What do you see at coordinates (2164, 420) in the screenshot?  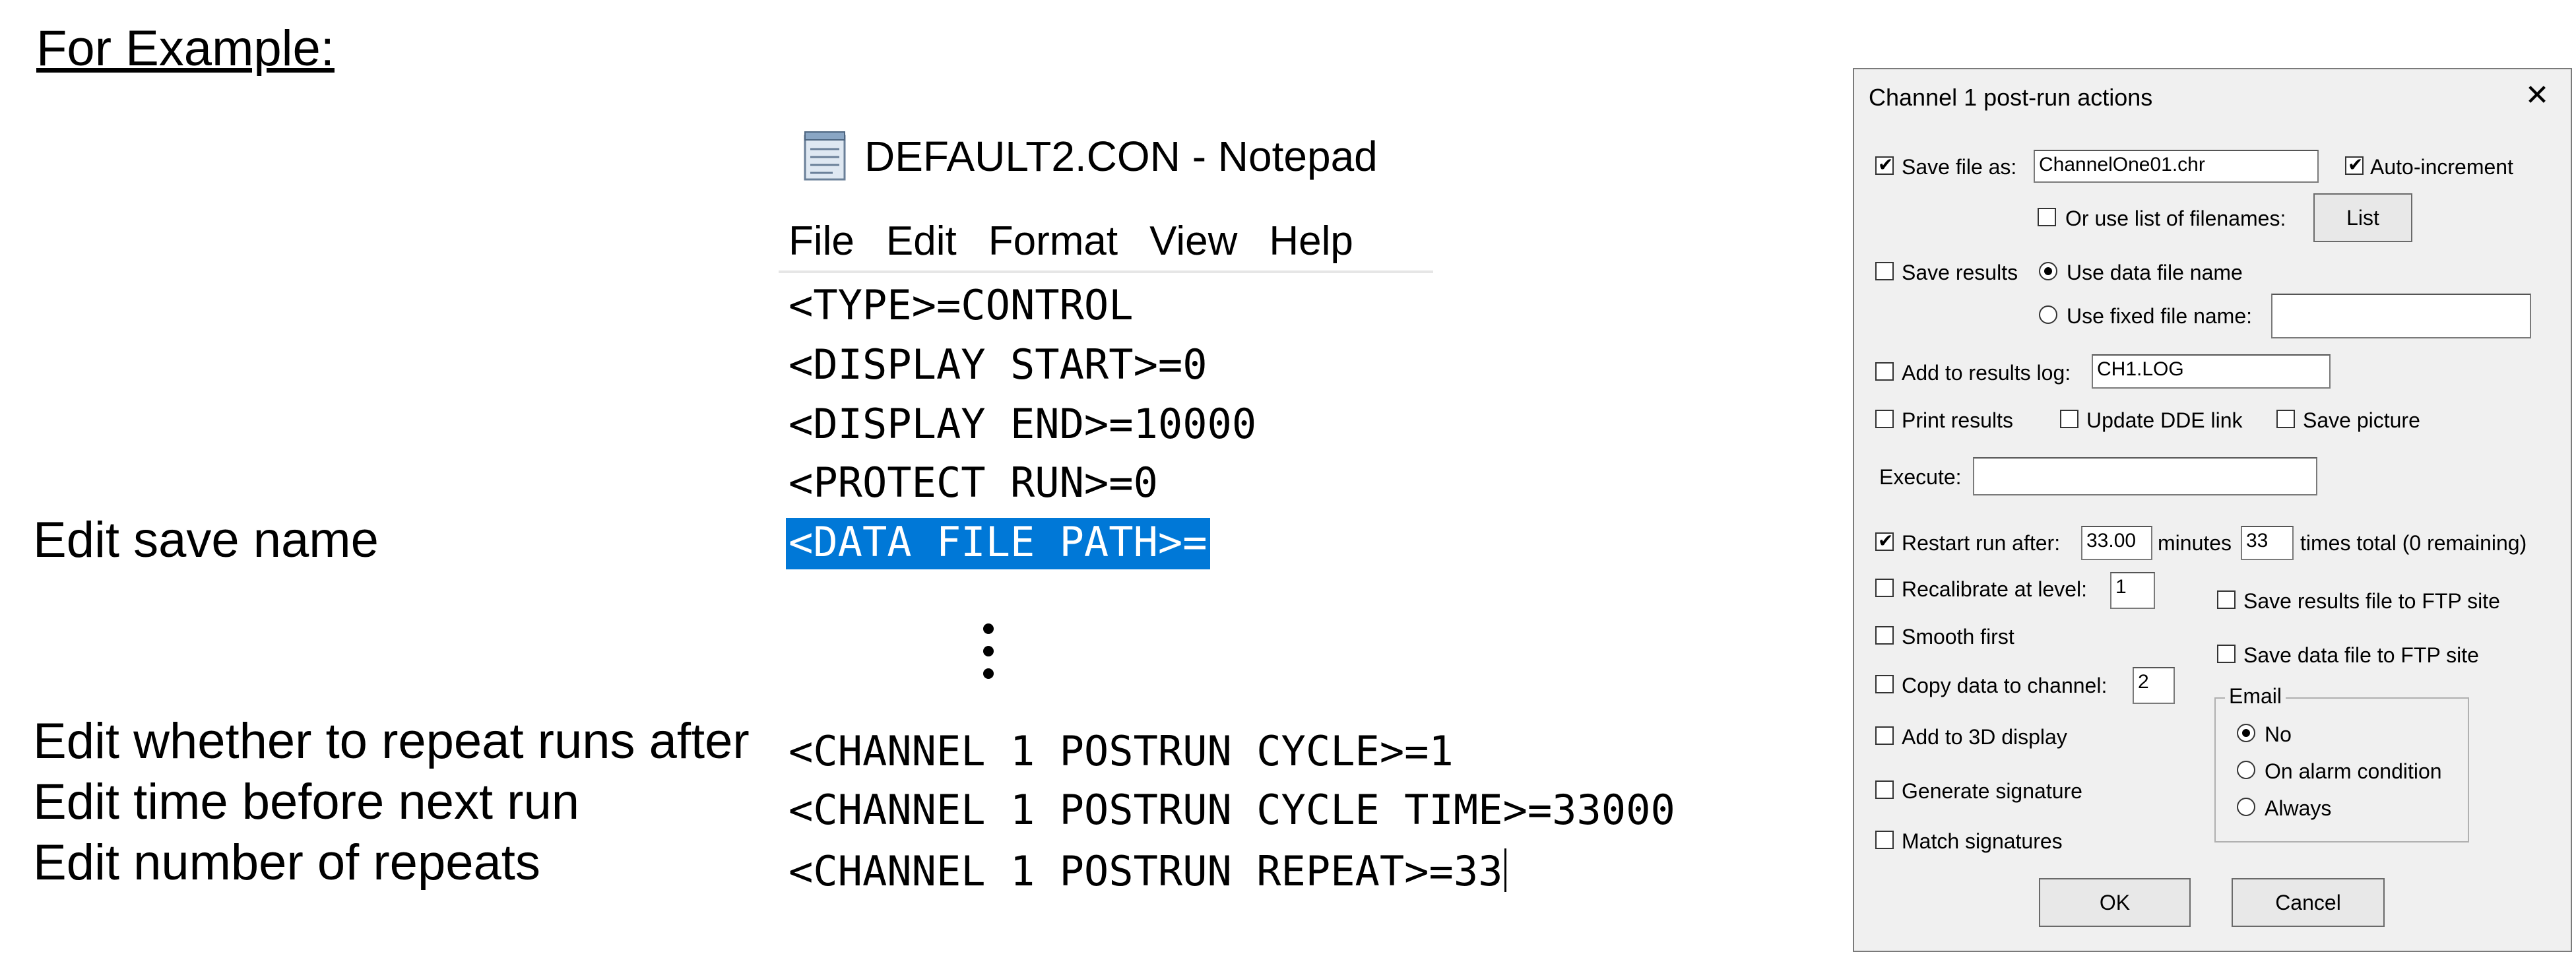 I see `update-dde-link-label: Update DDE link` at bounding box center [2164, 420].